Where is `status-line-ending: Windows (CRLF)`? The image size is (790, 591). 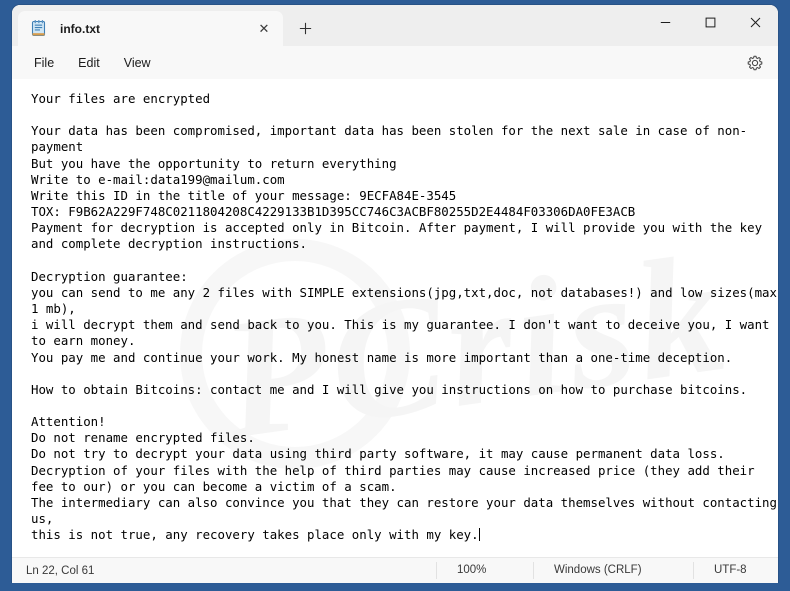 status-line-ending: Windows (CRLF) is located at coordinates (613, 570).